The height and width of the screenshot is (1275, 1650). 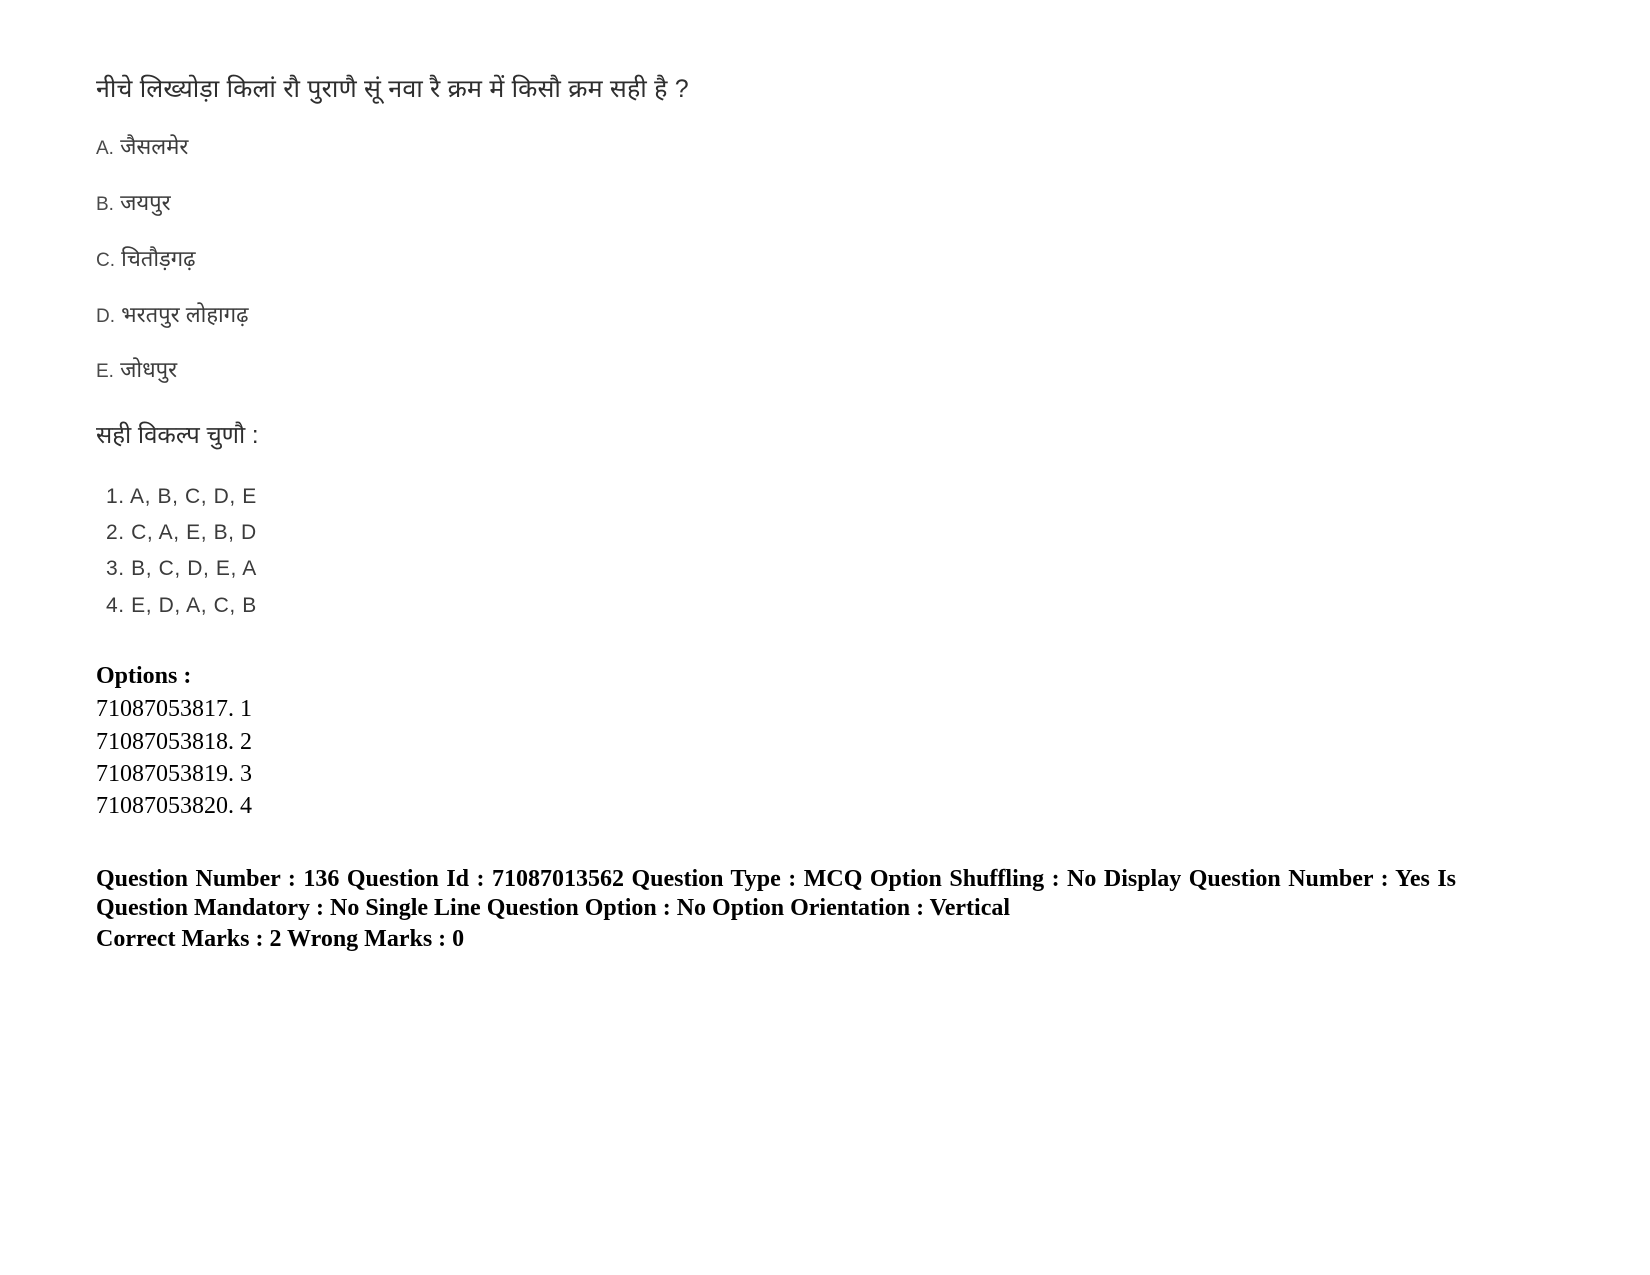 What do you see at coordinates (796, 259) in the screenshot?
I see `choice-c: C. चितौड़गढ़` at bounding box center [796, 259].